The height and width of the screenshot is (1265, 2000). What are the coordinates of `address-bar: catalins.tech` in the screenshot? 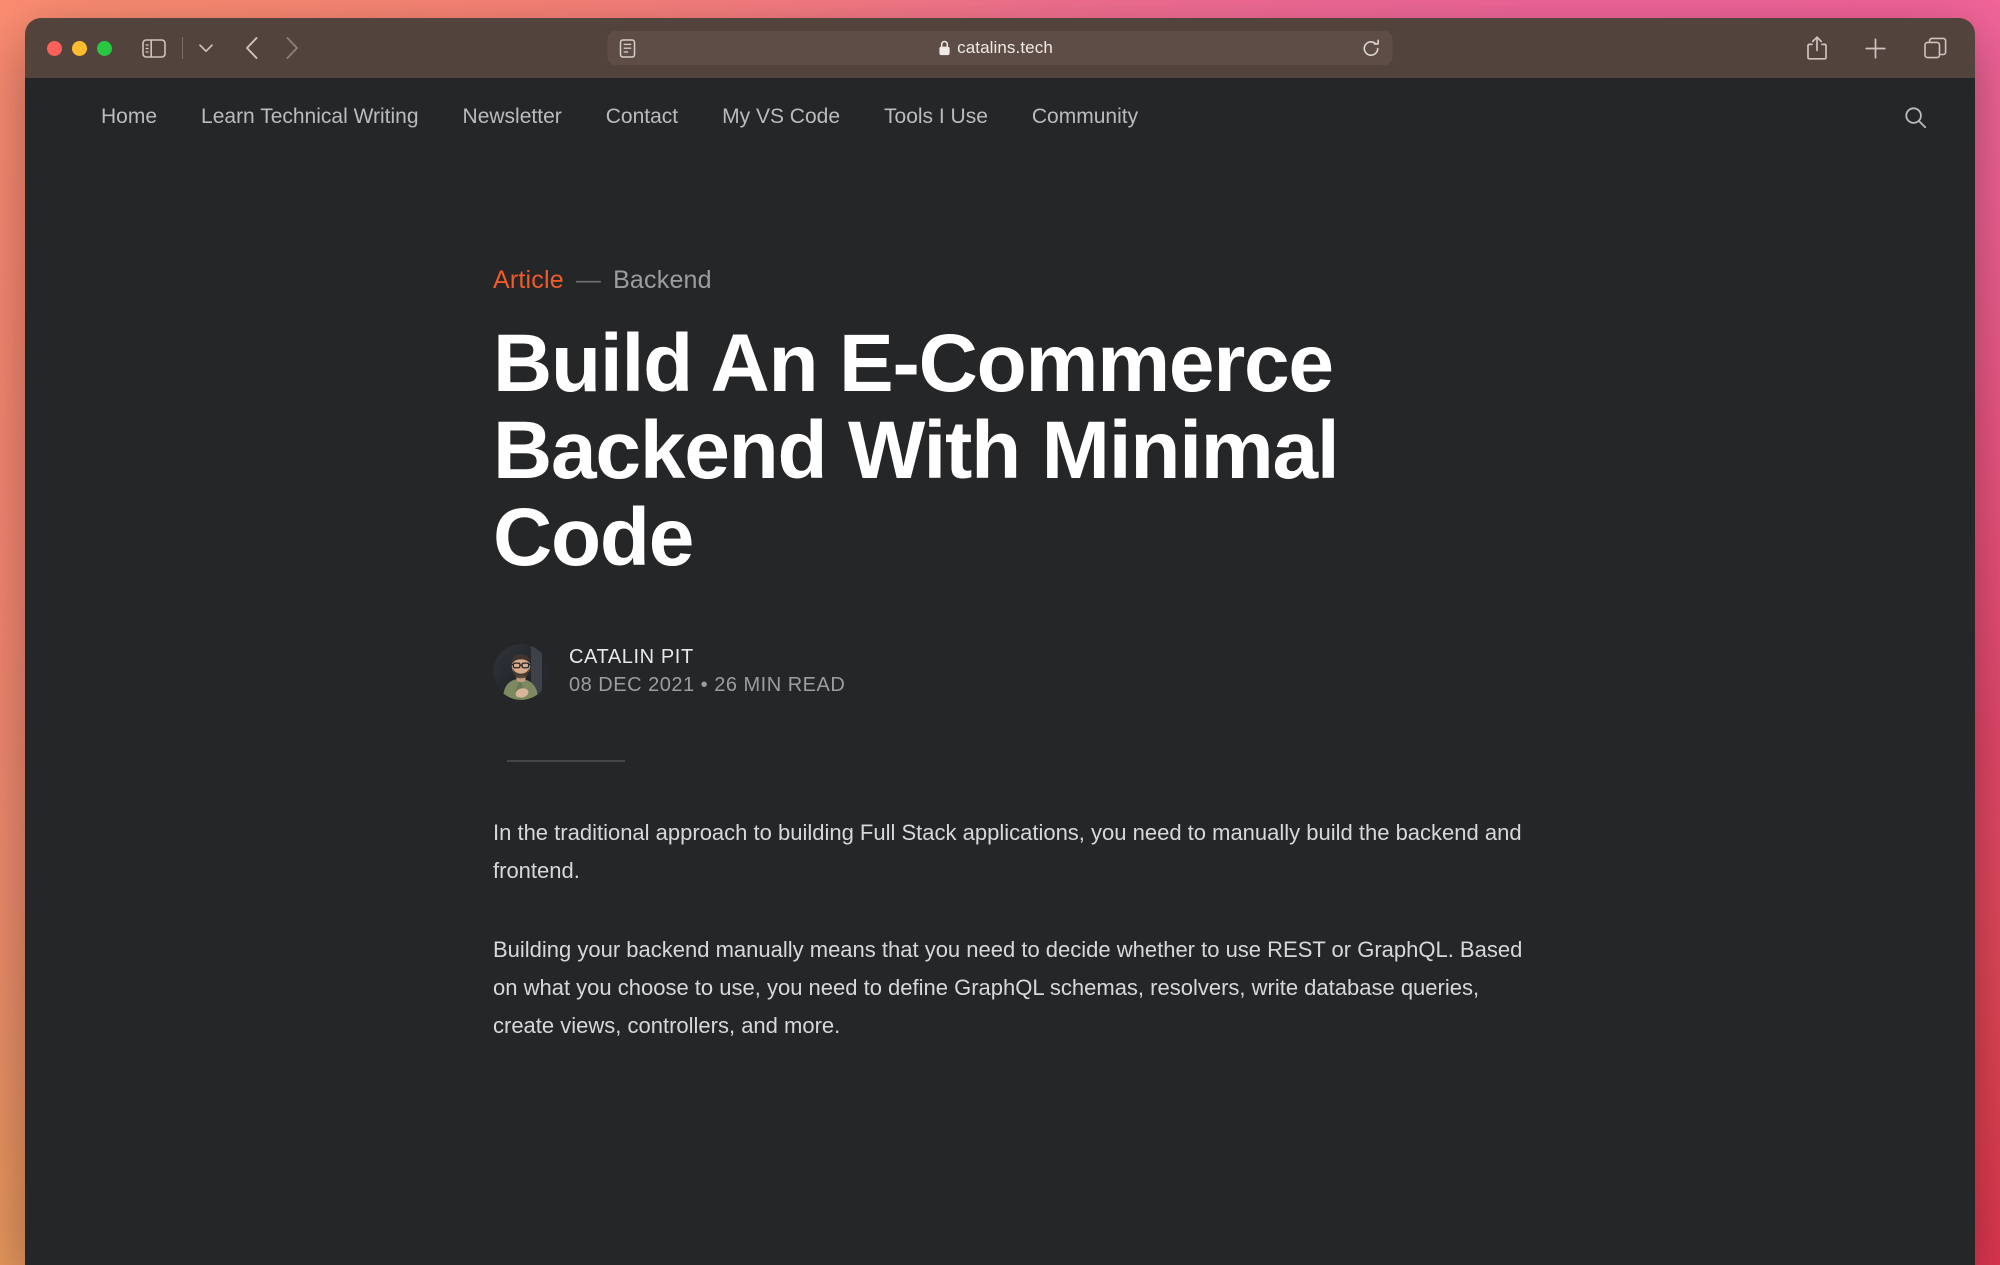 It's located at (1000, 48).